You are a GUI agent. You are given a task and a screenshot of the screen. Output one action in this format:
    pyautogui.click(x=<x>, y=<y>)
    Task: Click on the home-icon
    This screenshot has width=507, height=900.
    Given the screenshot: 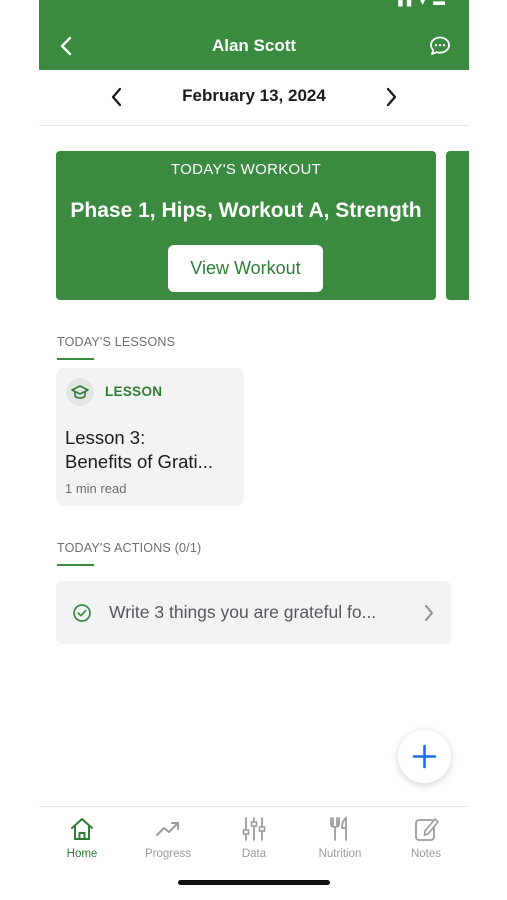 What is the action you would take?
    pyautogui.click(x=82, y=829)
    